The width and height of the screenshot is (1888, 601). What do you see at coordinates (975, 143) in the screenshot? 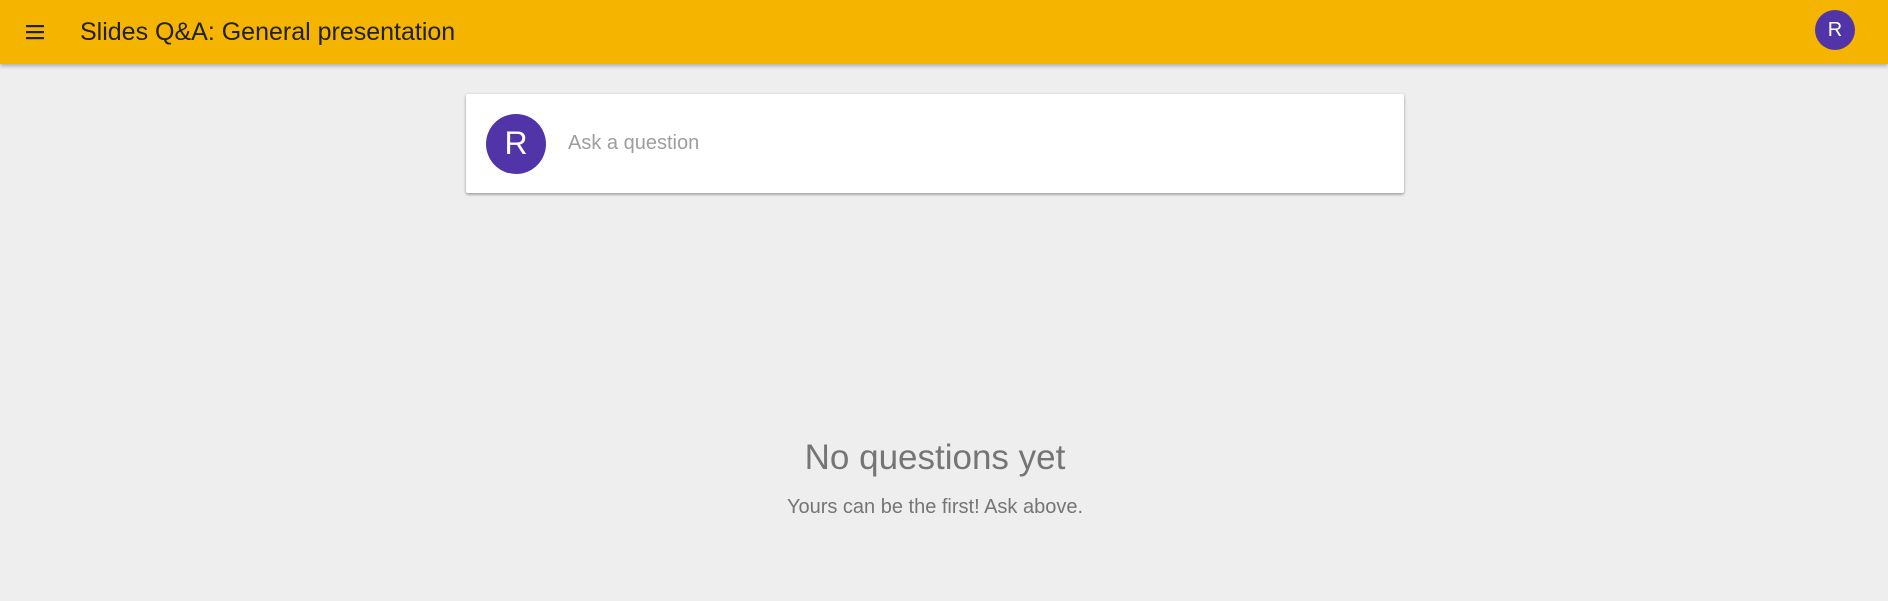
I see `ask-question-input` at bounding box center [975, 143].